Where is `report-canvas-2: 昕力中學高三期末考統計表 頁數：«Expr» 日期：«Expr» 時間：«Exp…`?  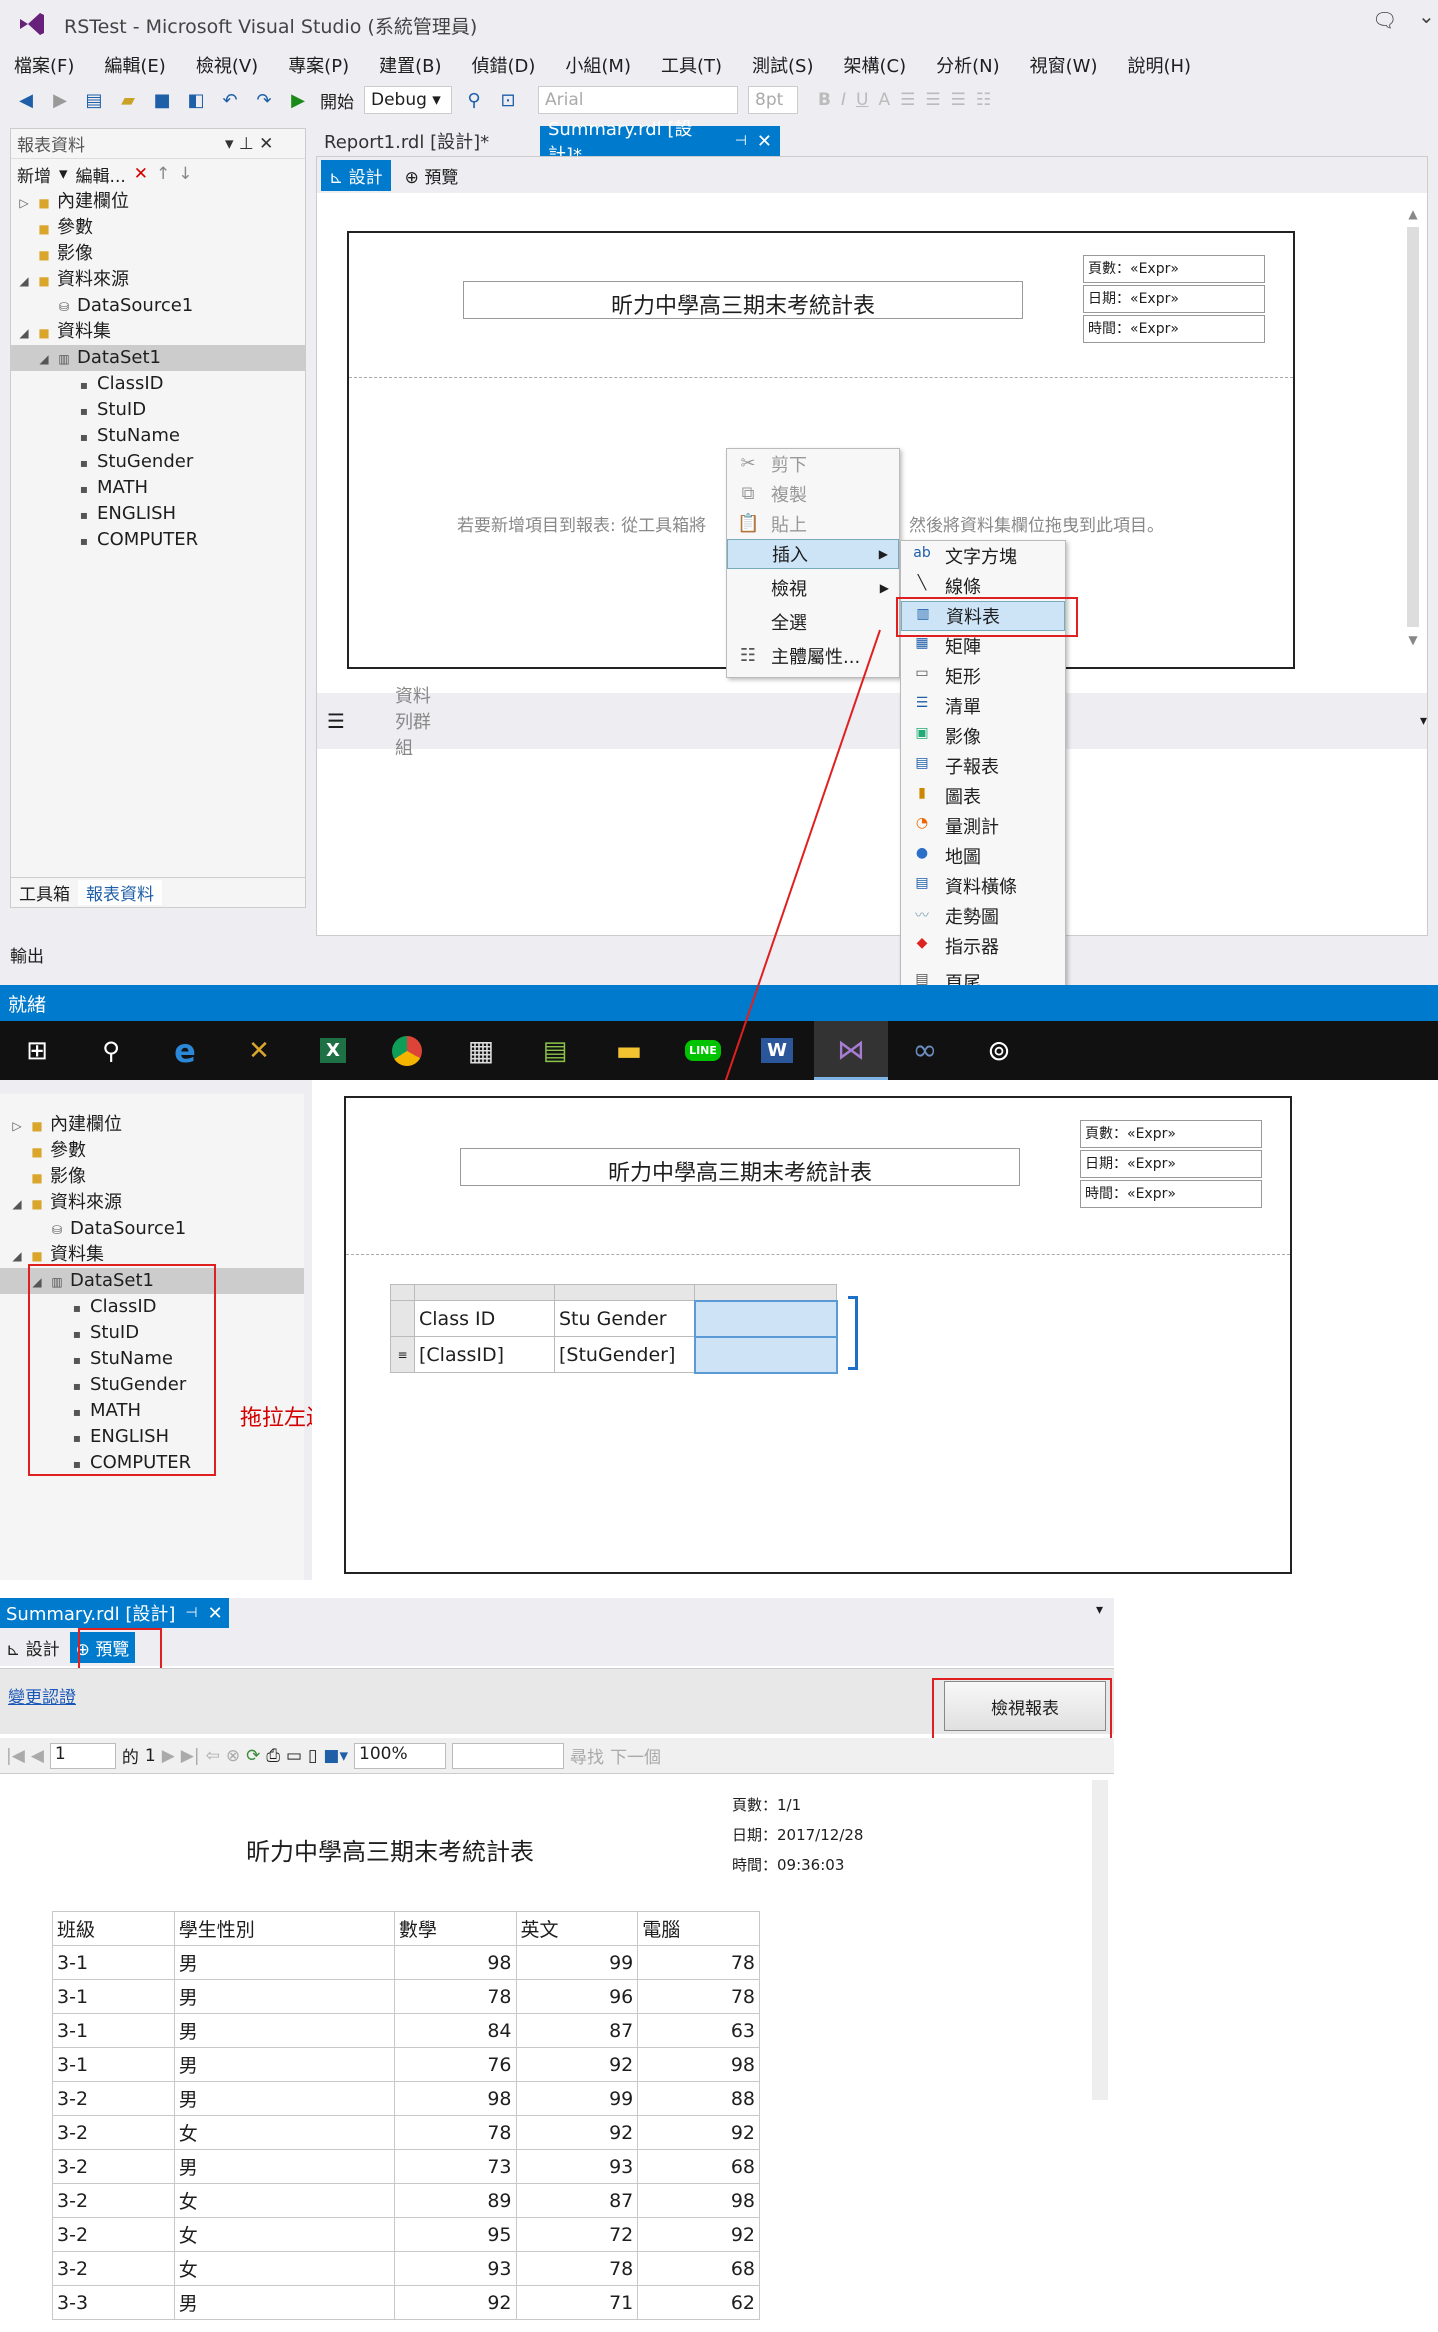 report-canvas-2: 昕力中學高三期末考統計表 頁數：«Expr» 日期：«Expr» 時間：«Exp… is located at coordinates (818, 1335).